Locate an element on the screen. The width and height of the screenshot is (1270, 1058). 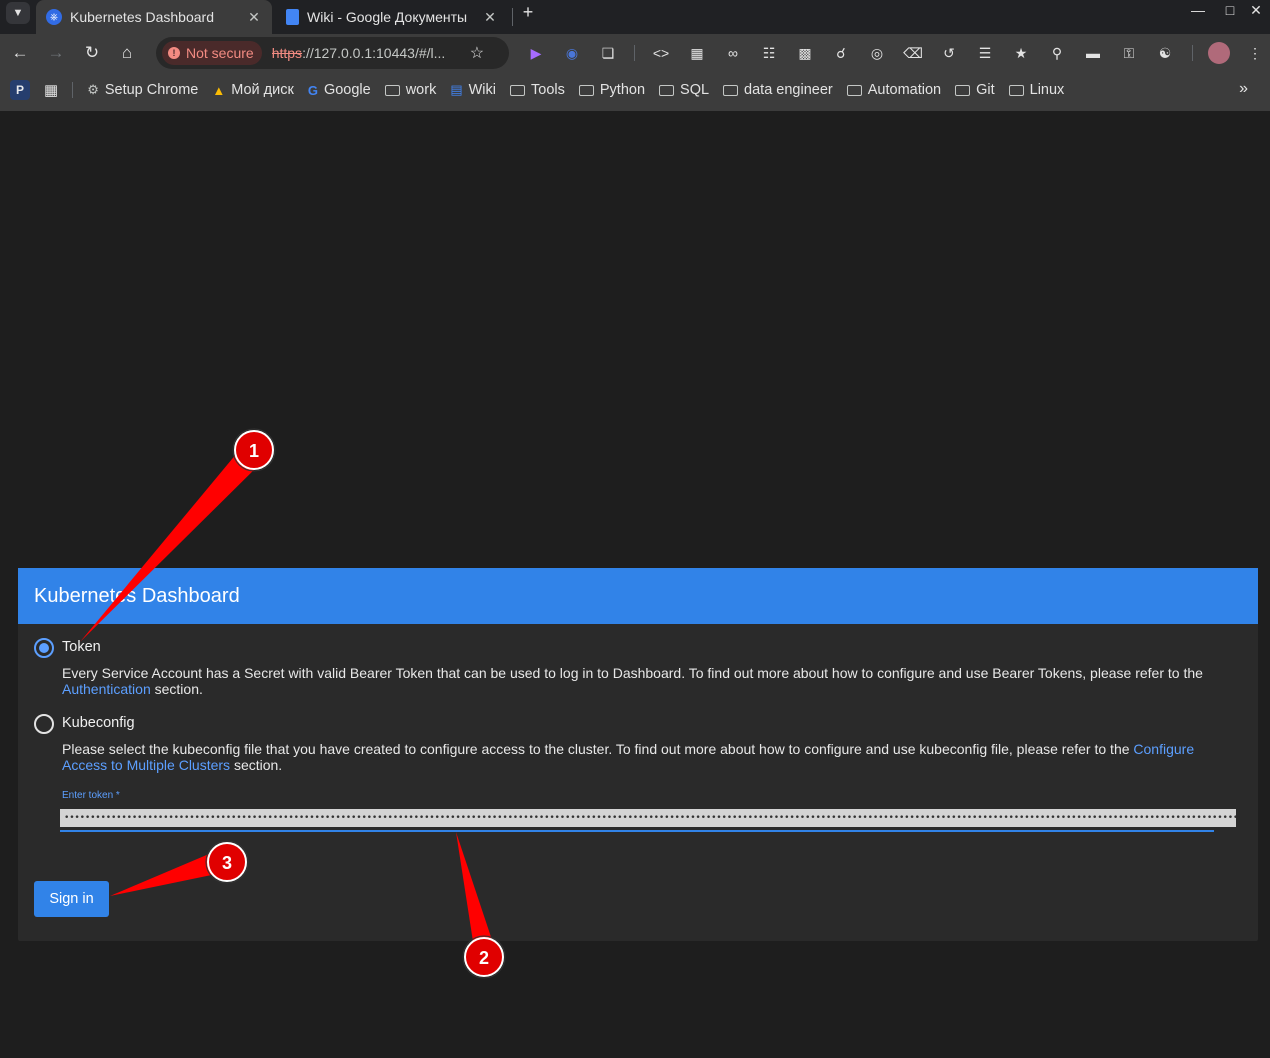
back-button: ← is located at coordinates (20, 53).